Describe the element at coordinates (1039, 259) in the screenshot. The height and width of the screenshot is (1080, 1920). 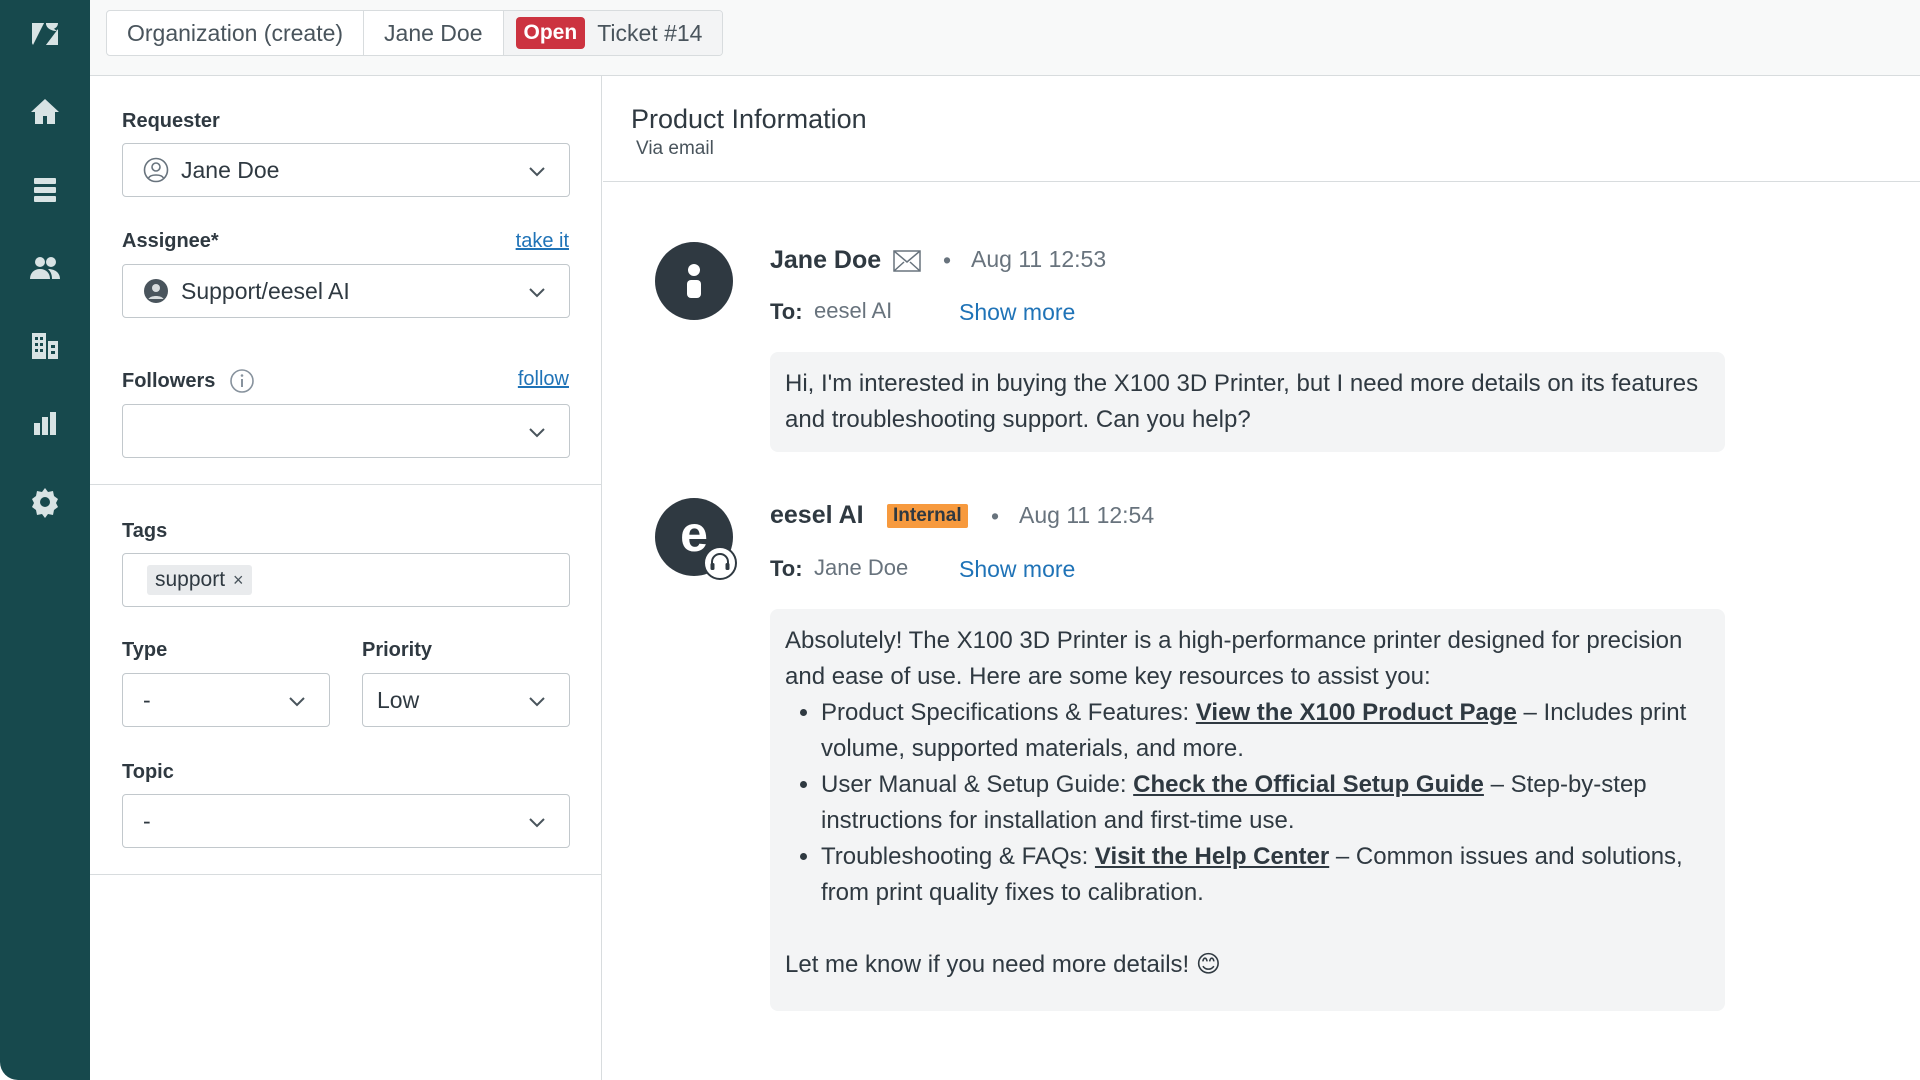
I see `message-timestamp: Aug 11 12:53` at that location.